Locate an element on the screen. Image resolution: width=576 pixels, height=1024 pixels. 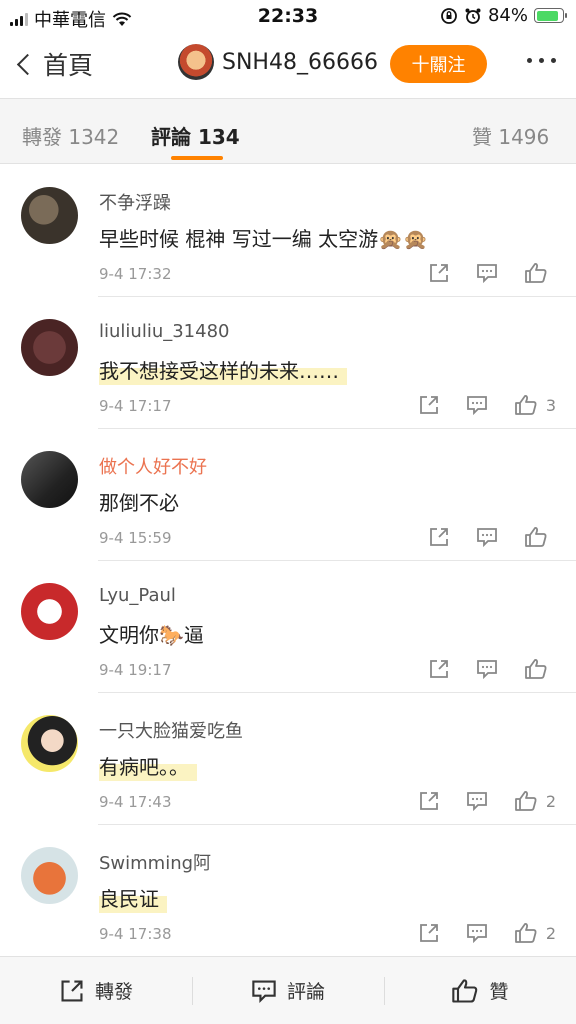
like-action-label: 贊 is located at coordinates (499, 992).